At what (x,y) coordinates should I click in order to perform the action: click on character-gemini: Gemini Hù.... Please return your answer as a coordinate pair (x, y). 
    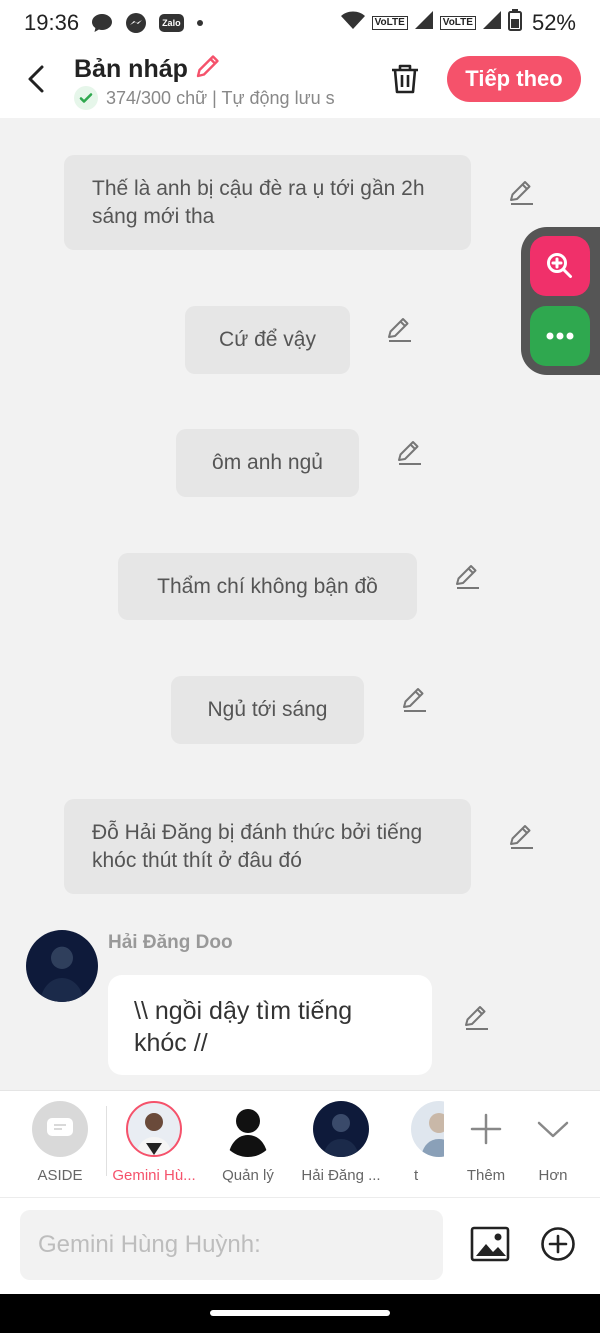
    Looking at the image, I should click on (154, 1142).